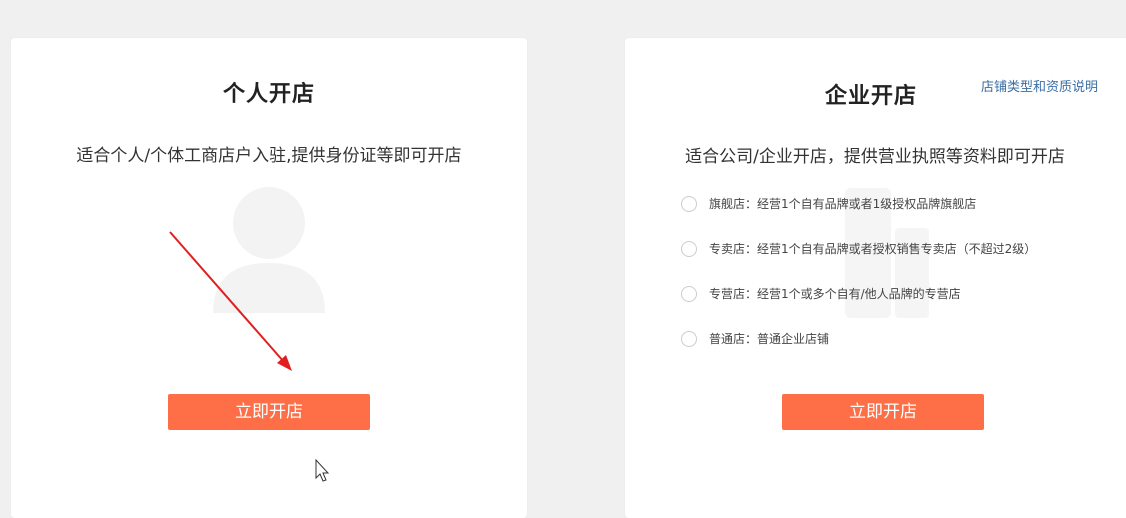 The height and width of the screenshot is (518, 1126). Describe the element at coordinates (891, 338) in the screenshot. I see `option-regular-store: 普通店：普通企业店铺` at that location.